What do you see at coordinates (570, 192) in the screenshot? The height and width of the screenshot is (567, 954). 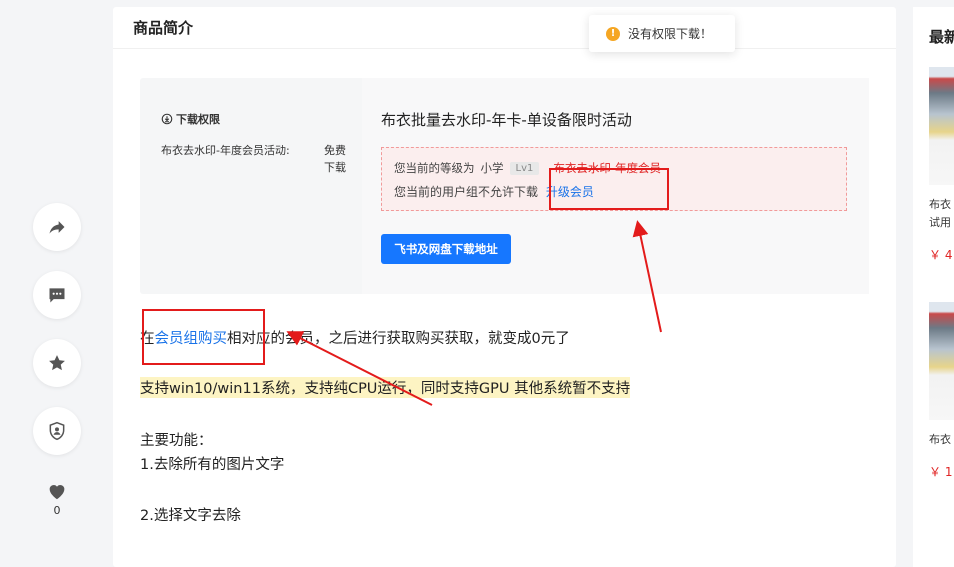 I see `upgrade-member-link: 升级会员` at bounding box center [570, 192].